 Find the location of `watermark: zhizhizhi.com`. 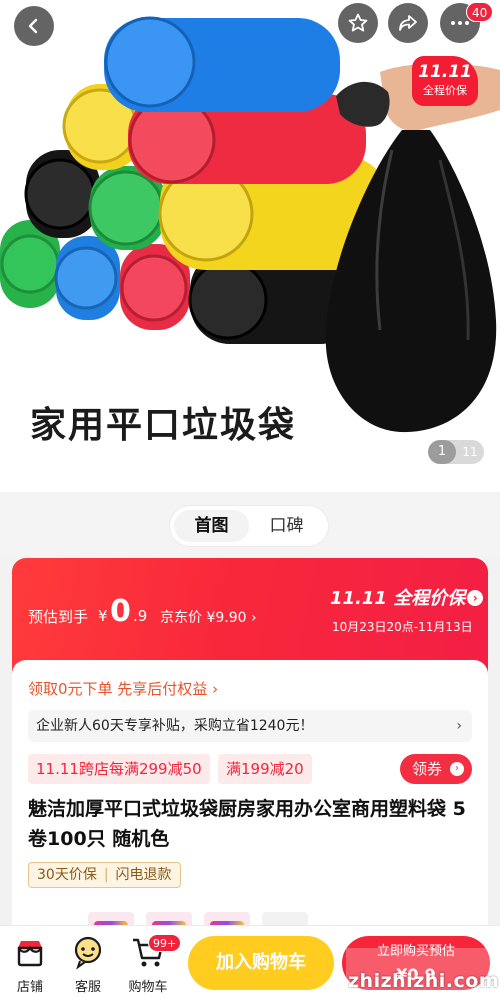

watermark: zhizhizhi.com is located at coordinates (423, 971).